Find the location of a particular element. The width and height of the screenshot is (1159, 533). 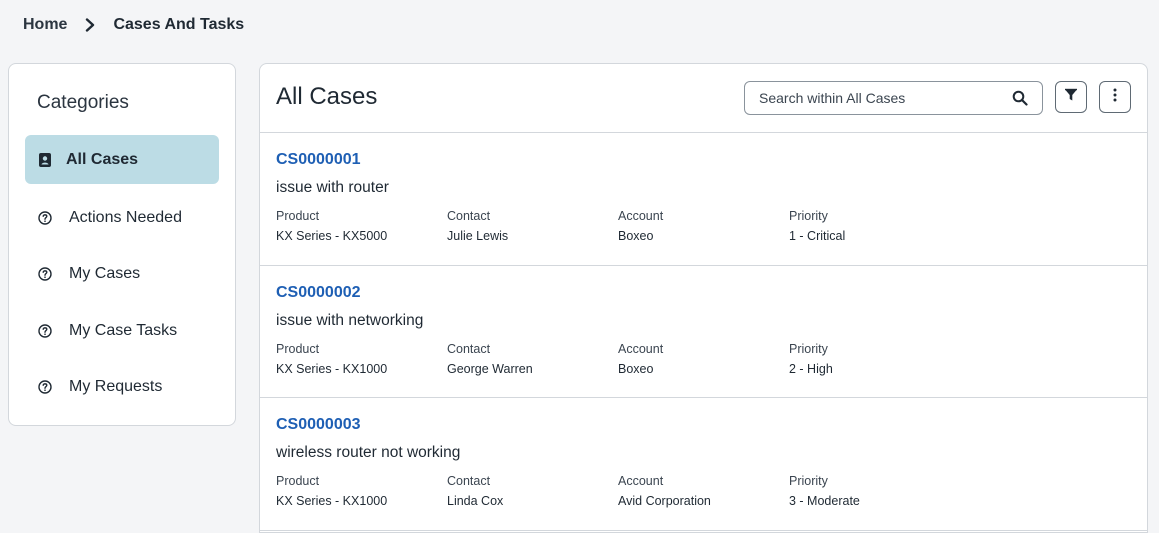

case-number-link: CS0000001 is located at coordinates (318, 160).